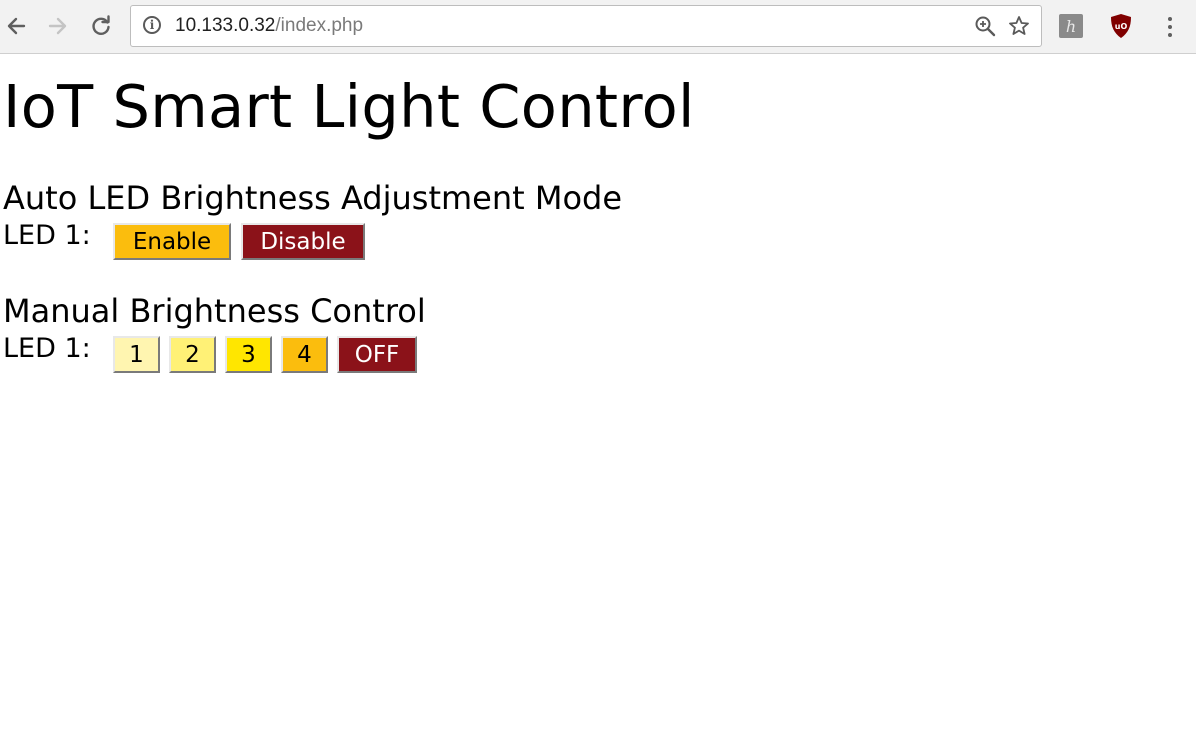 This screenshot has height=755, width=1196. I want to click on forward-button, so click(58, 26).